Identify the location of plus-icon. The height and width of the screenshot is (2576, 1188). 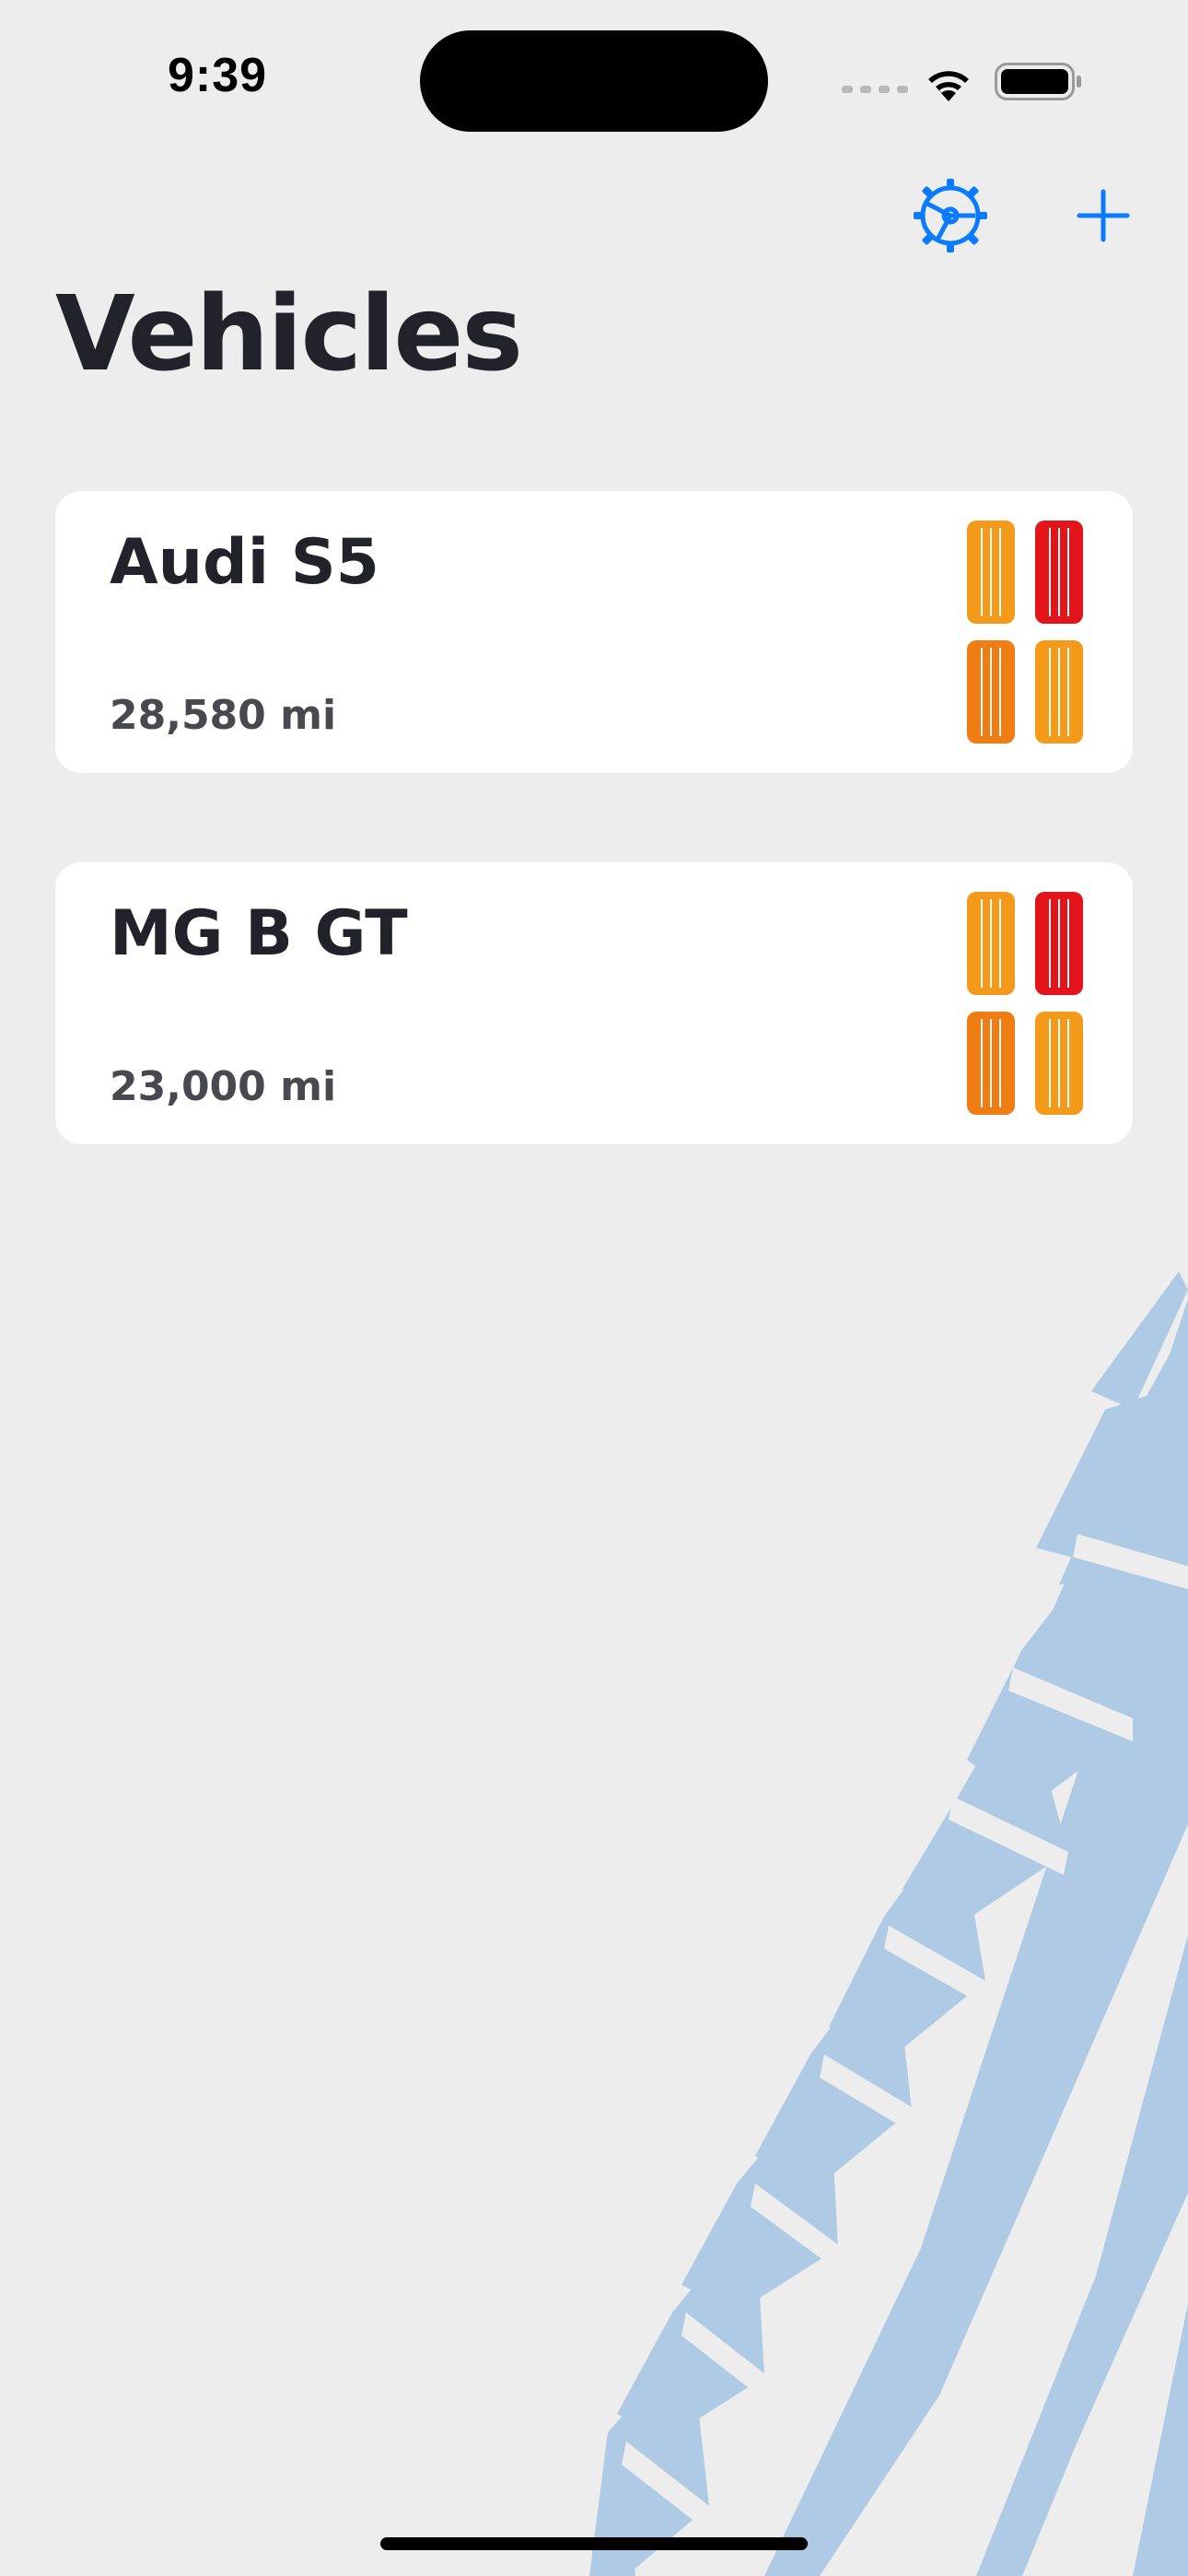
(1103, 215).